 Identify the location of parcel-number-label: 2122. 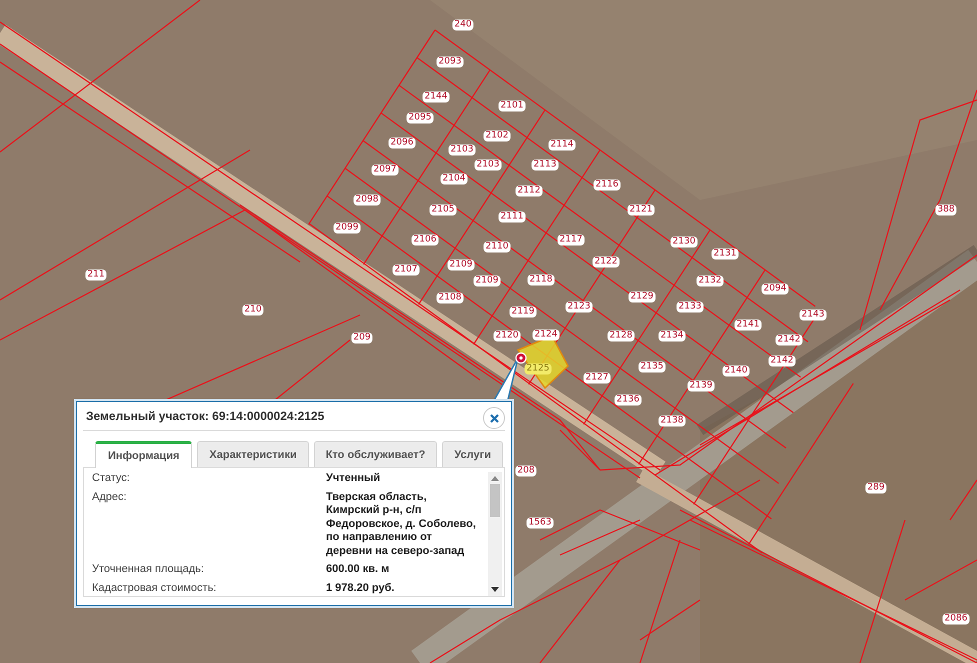
(606, 262).